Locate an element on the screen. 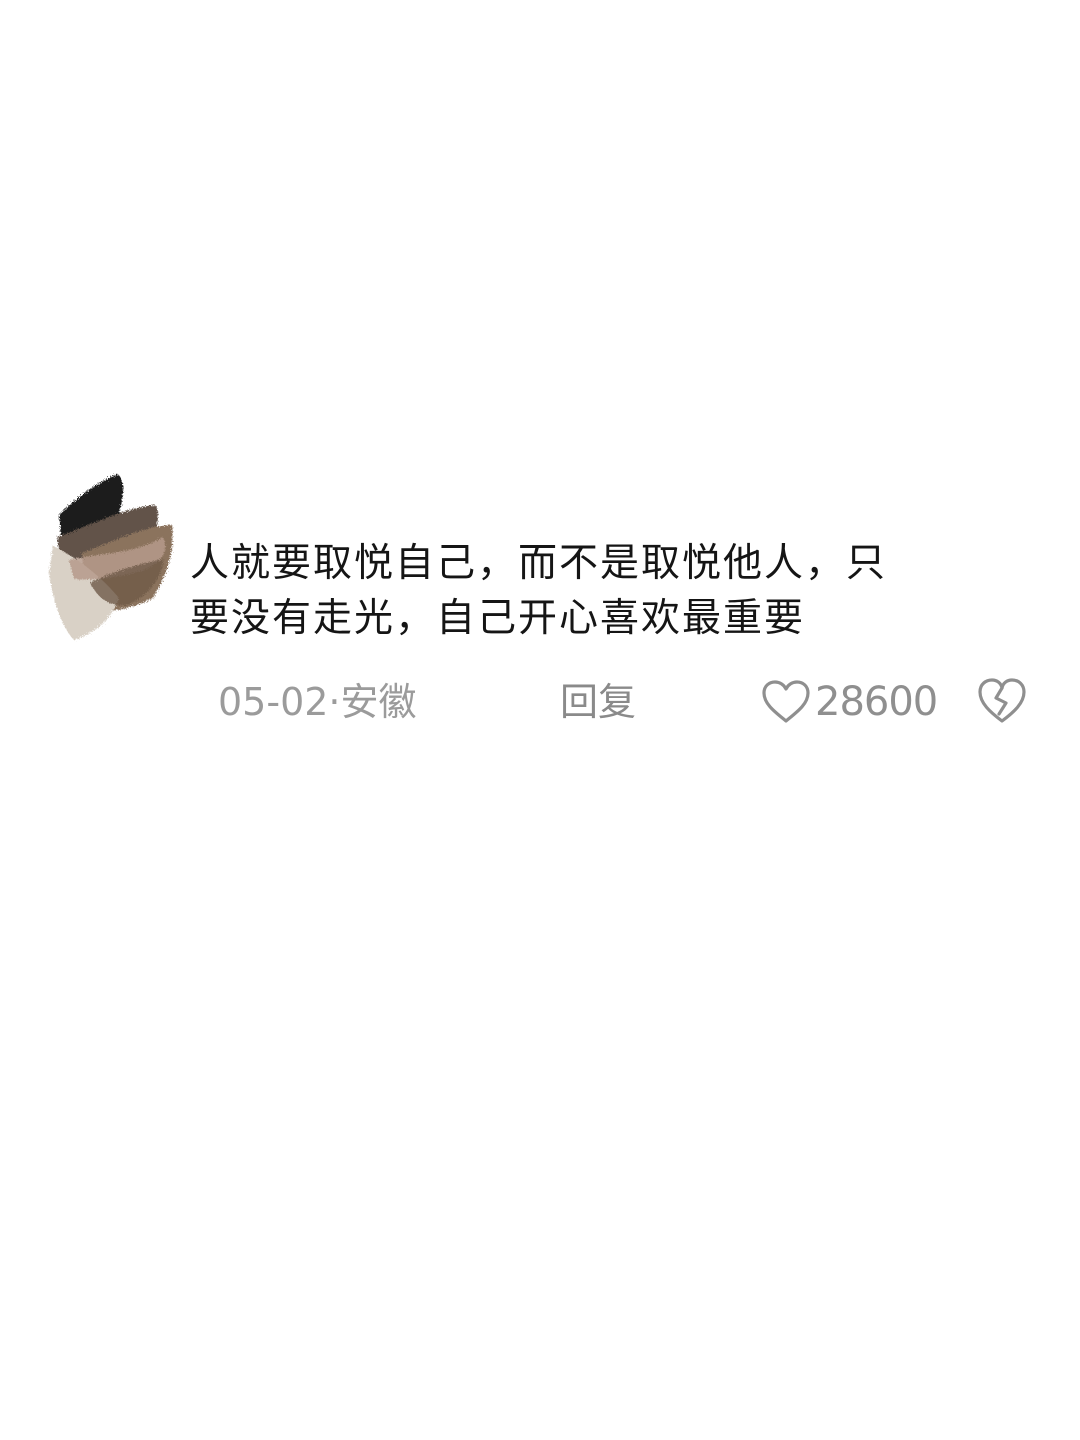 This screenshot has width=1080, height=1440. broken-heart-icon is located at coordinates (1002, 700).